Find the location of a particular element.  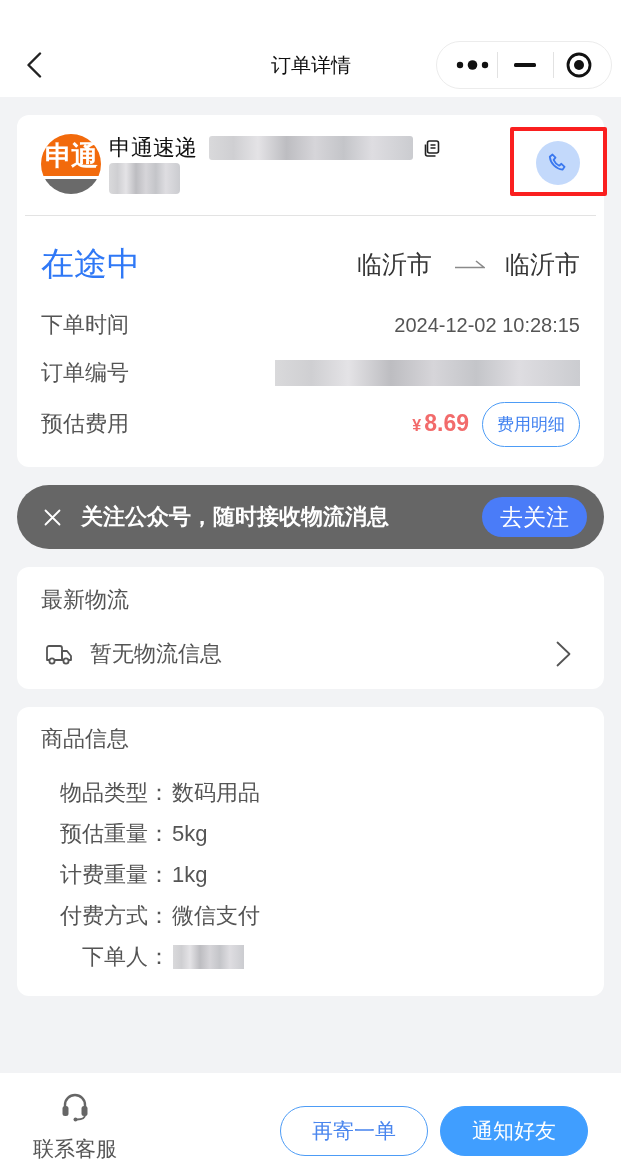

follow-button: 去关注 is located at coordinates (534, 517).